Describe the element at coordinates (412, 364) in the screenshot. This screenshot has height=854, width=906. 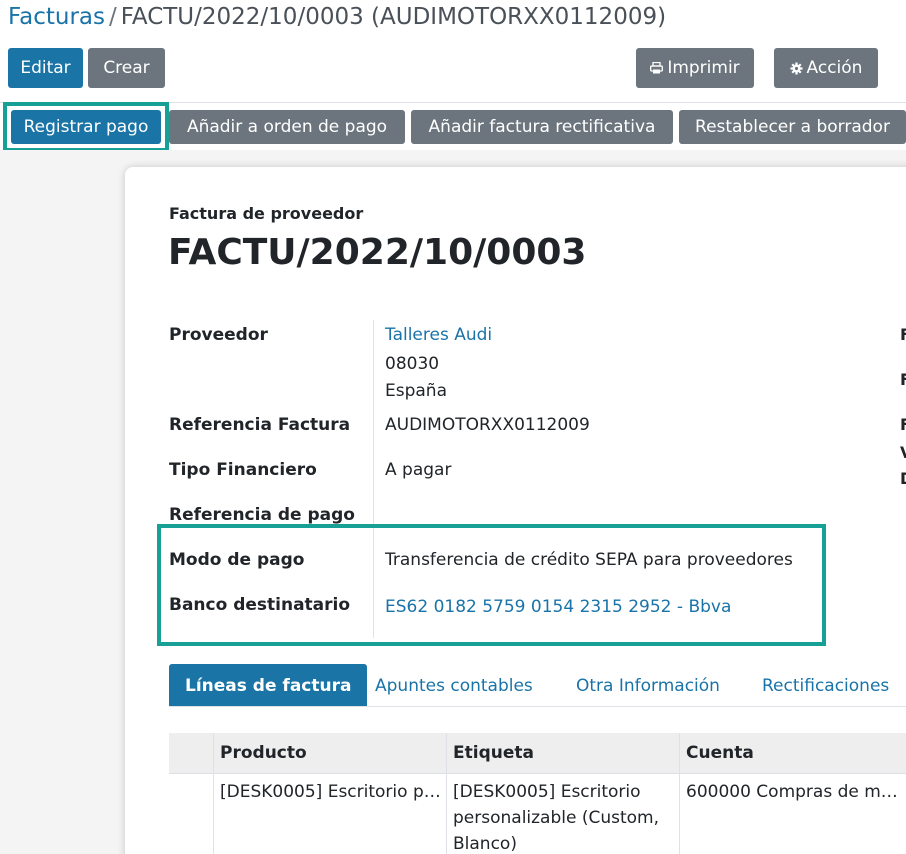
I see `vendor-zip: 08030` at that location.